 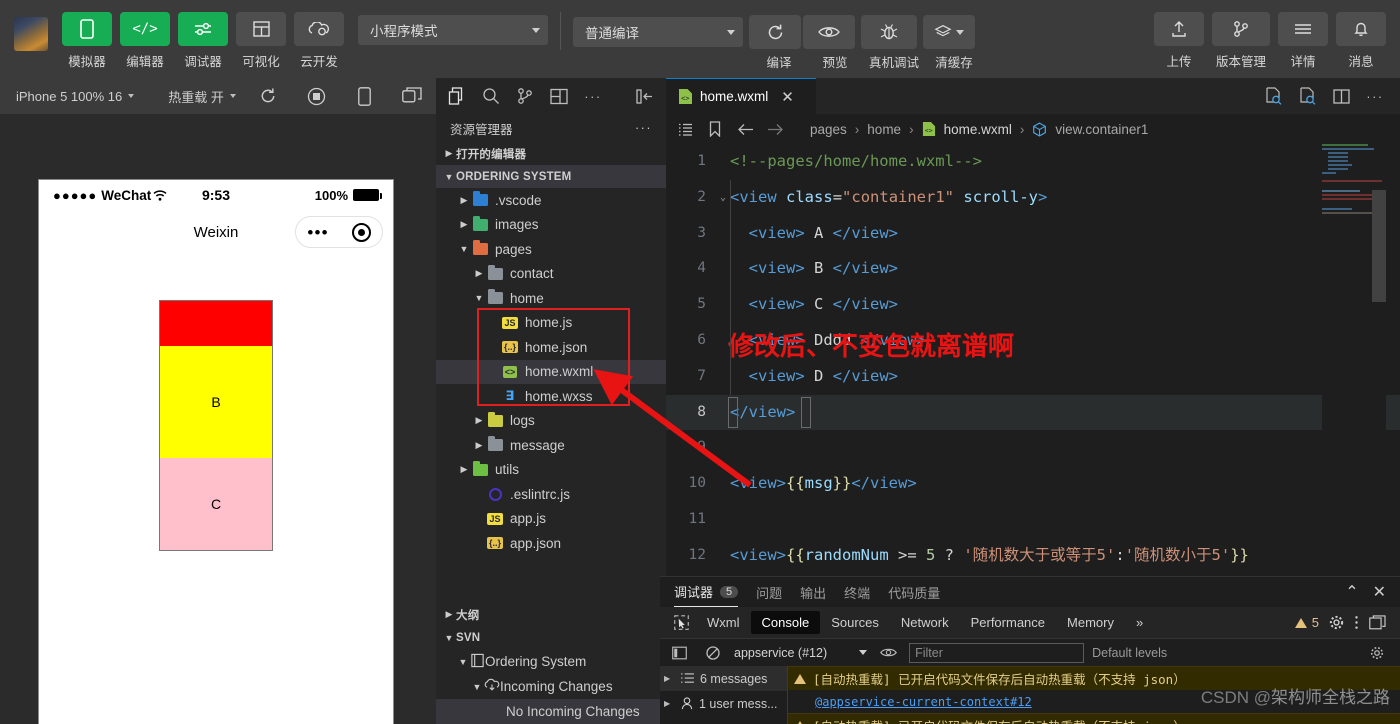 I want to click on code-line-10: 10 <view>{{msg}}</view>, so click(x=1033, y=484).